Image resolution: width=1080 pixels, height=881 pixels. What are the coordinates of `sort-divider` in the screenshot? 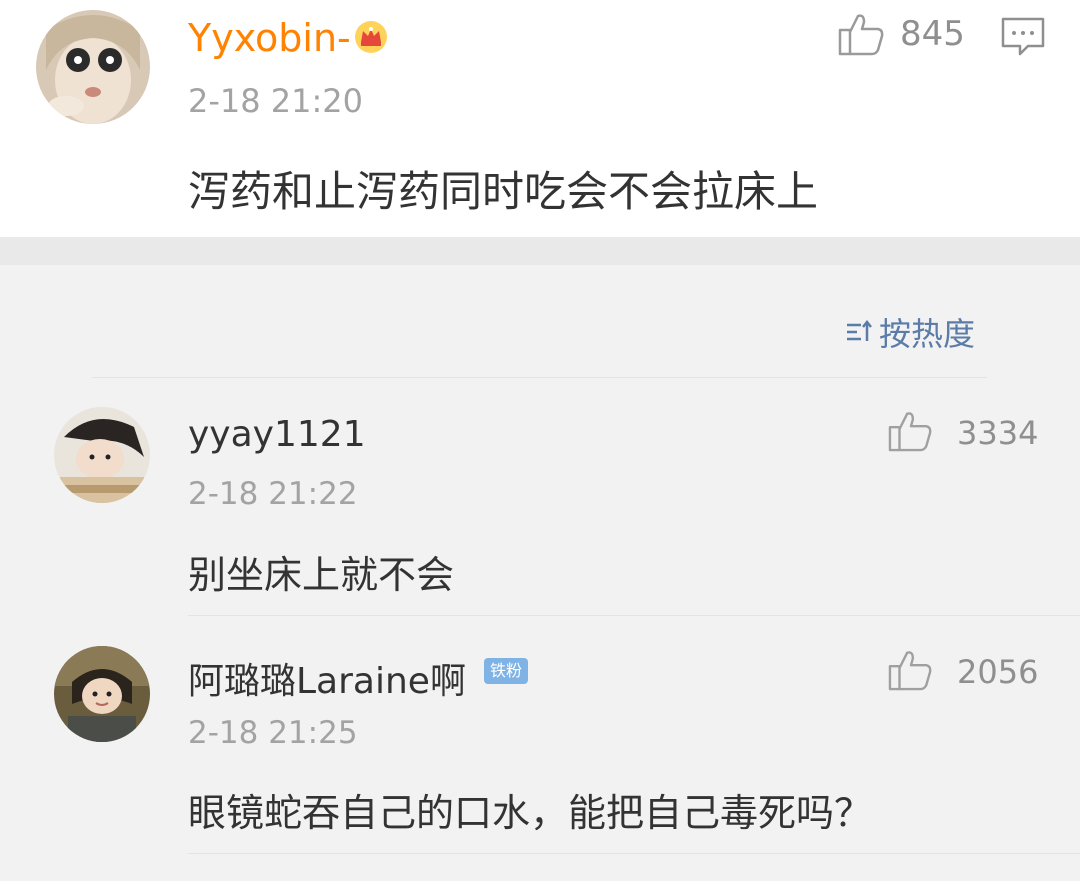 It's located at (539, 377).